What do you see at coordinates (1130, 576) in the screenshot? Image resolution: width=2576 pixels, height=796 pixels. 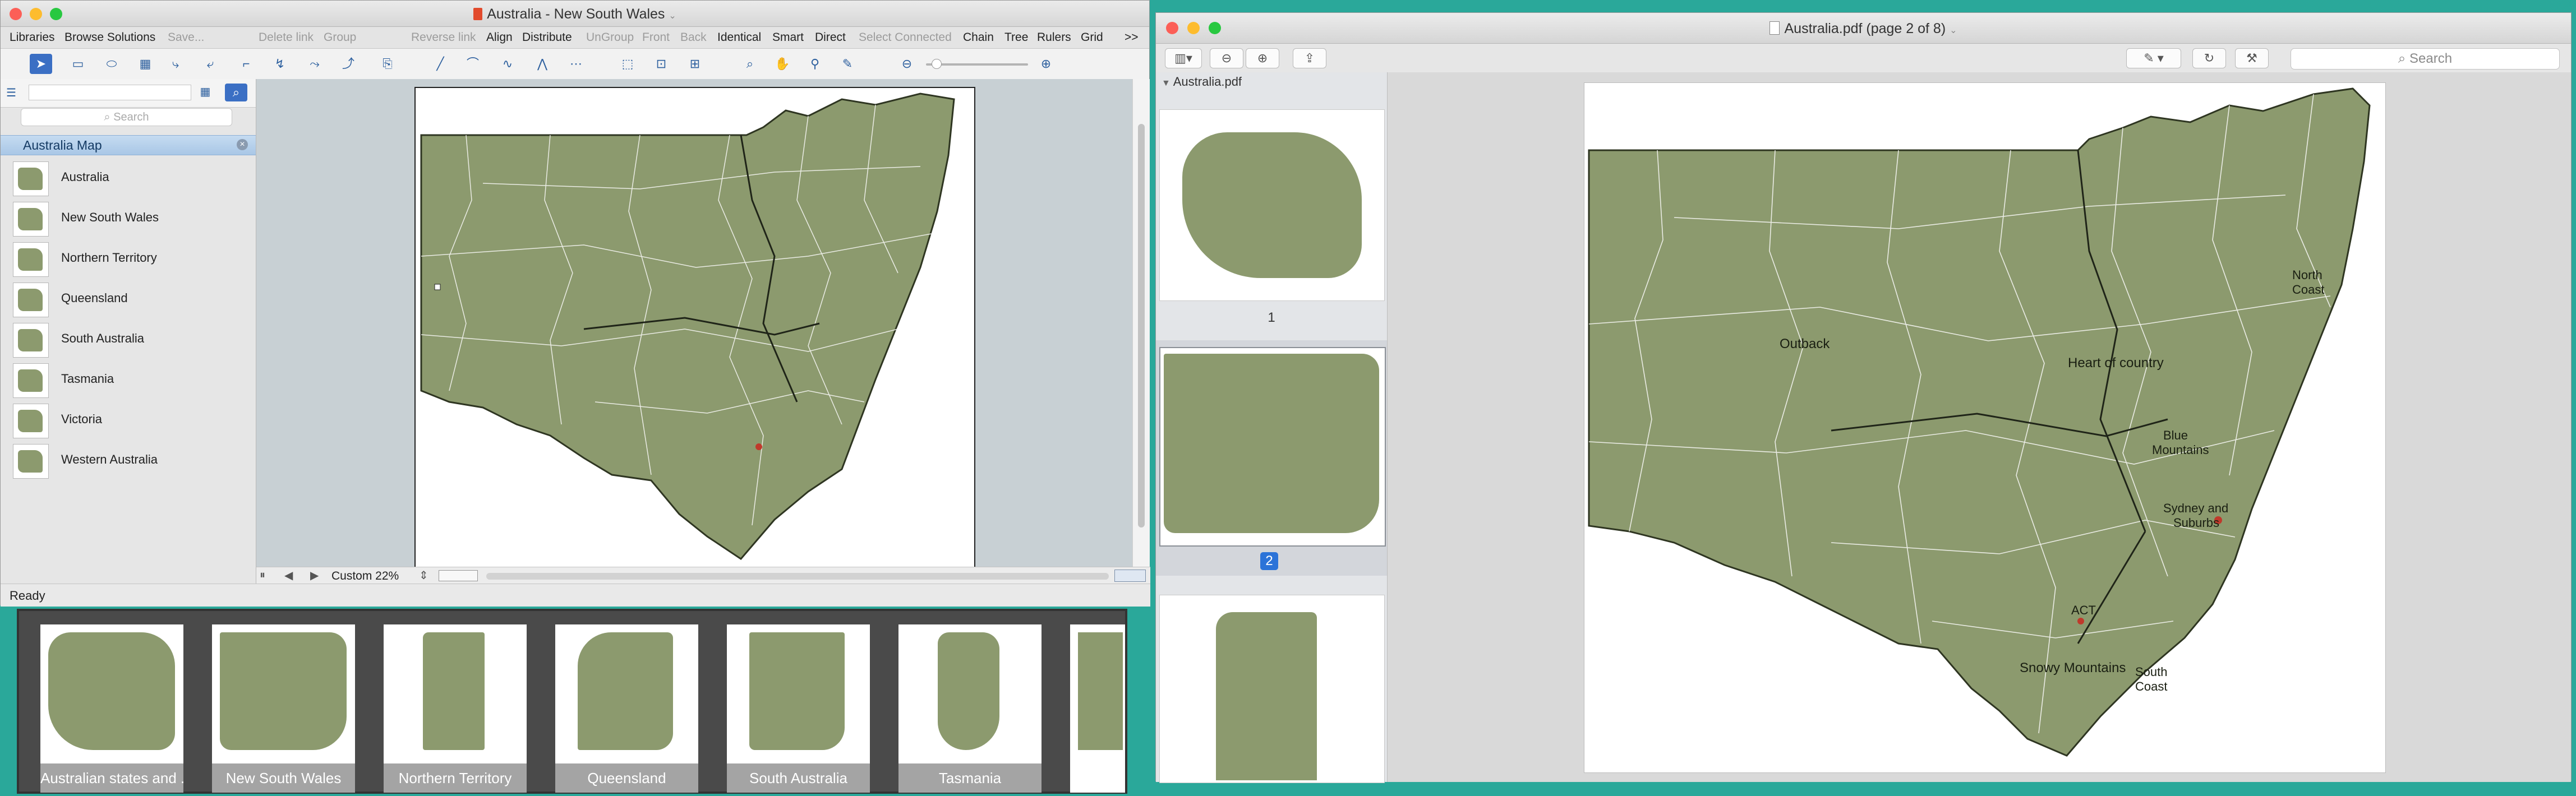 I see `fit-view-icon` at bounding box center [1130, 576].